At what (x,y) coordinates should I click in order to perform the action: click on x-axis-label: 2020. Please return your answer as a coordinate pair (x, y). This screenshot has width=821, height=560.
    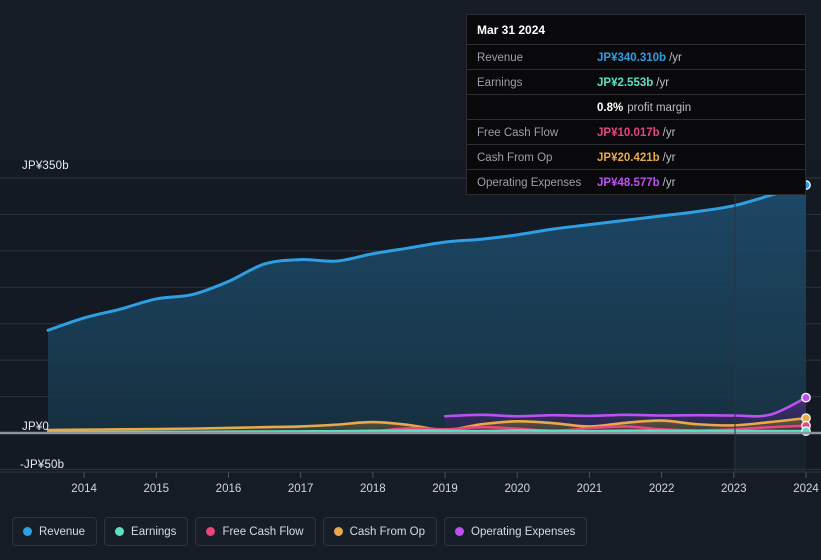
    Looking at the image, I should click on (517, 489).